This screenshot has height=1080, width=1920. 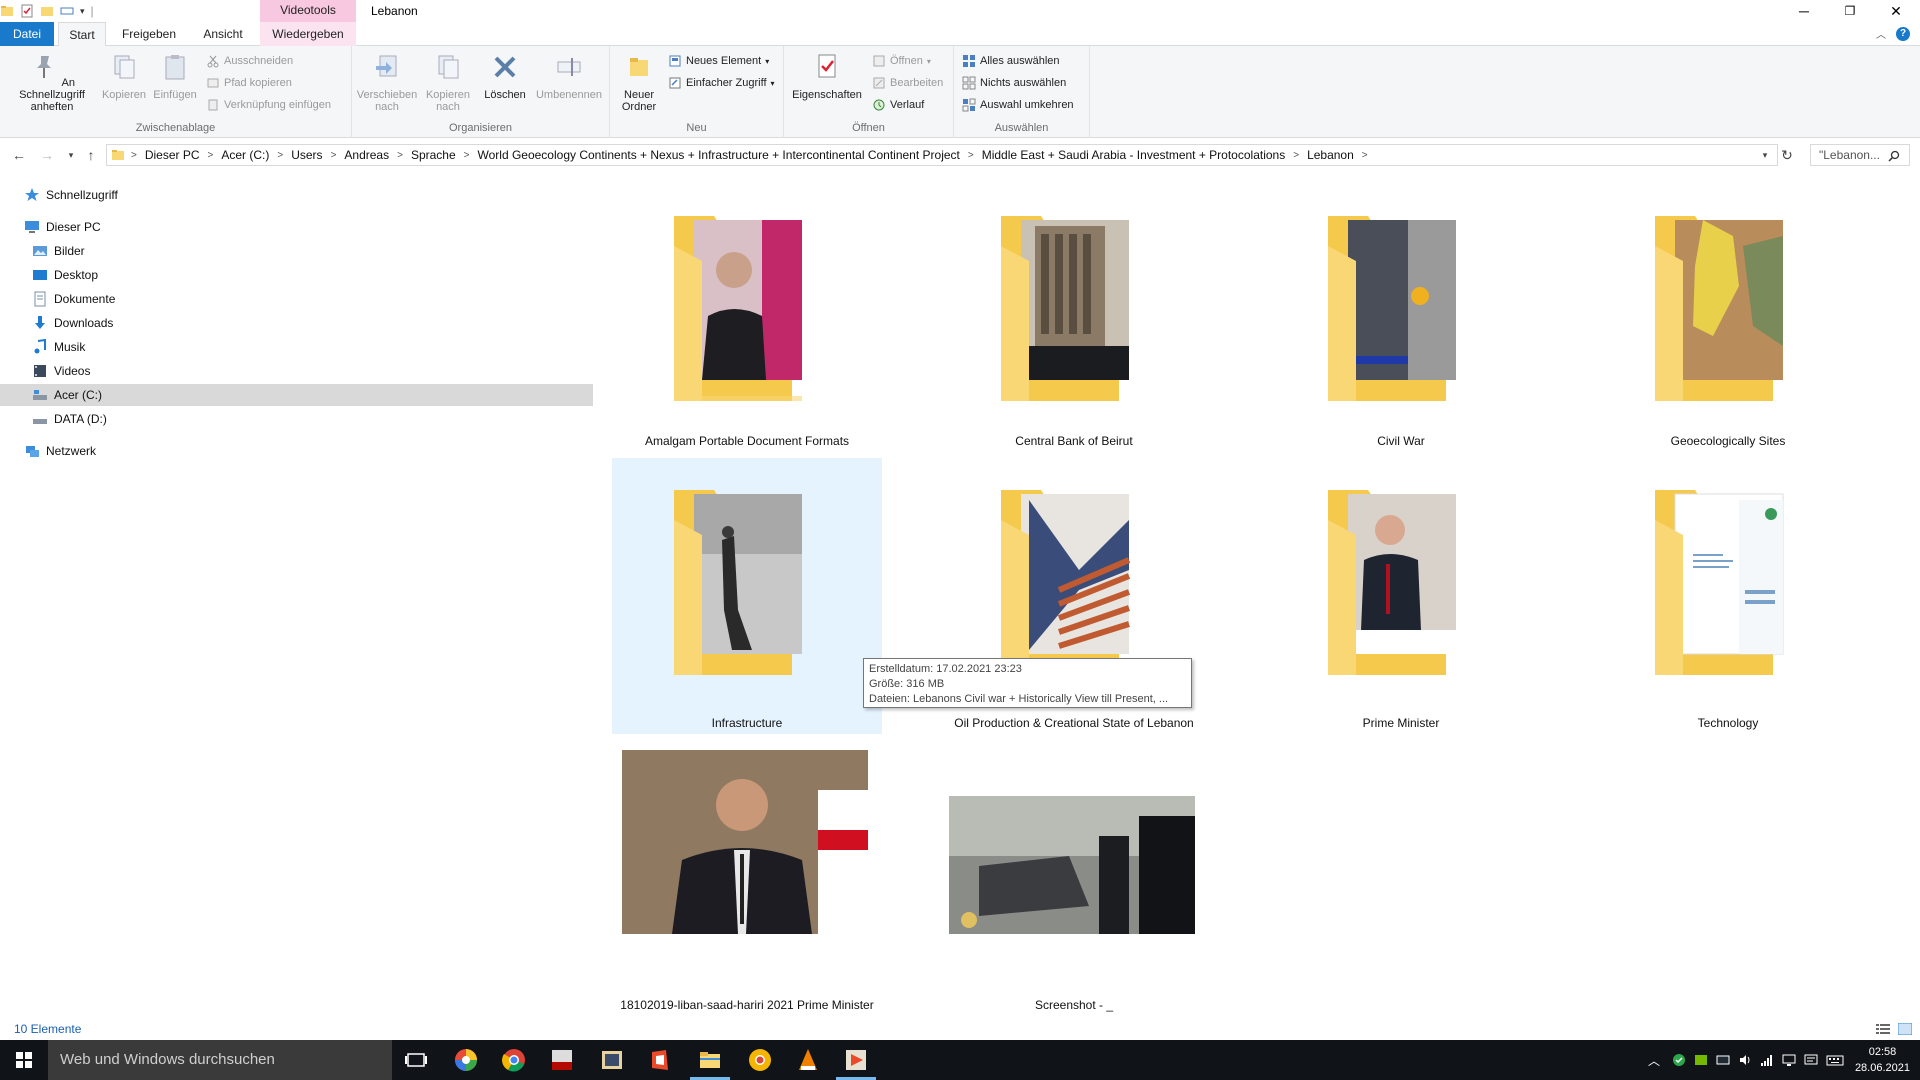 I want to click on maximize-button: ❐, so click(x=1850, y=11).